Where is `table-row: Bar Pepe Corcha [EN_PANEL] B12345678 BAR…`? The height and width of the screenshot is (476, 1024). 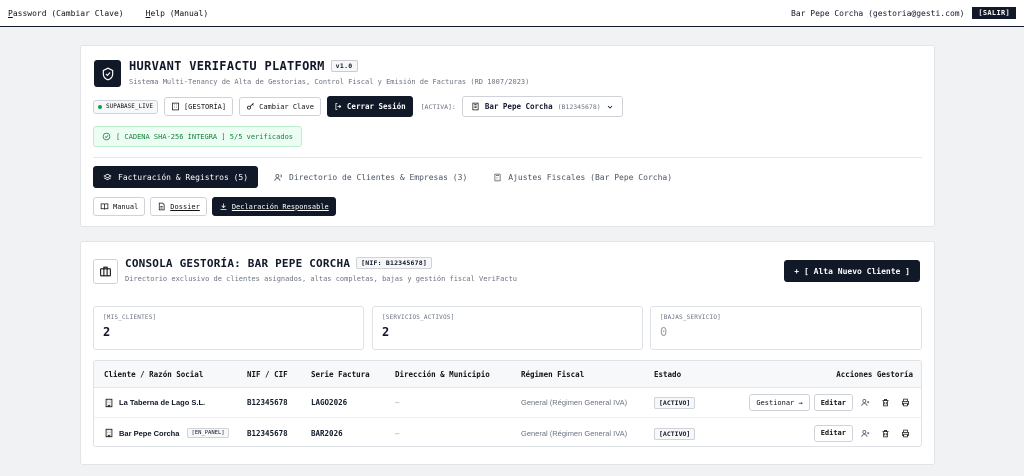 table-row: Bar Pepe Corcha [EN_PANEL] B12345678 BAR… is located at coordinates (507, 432).